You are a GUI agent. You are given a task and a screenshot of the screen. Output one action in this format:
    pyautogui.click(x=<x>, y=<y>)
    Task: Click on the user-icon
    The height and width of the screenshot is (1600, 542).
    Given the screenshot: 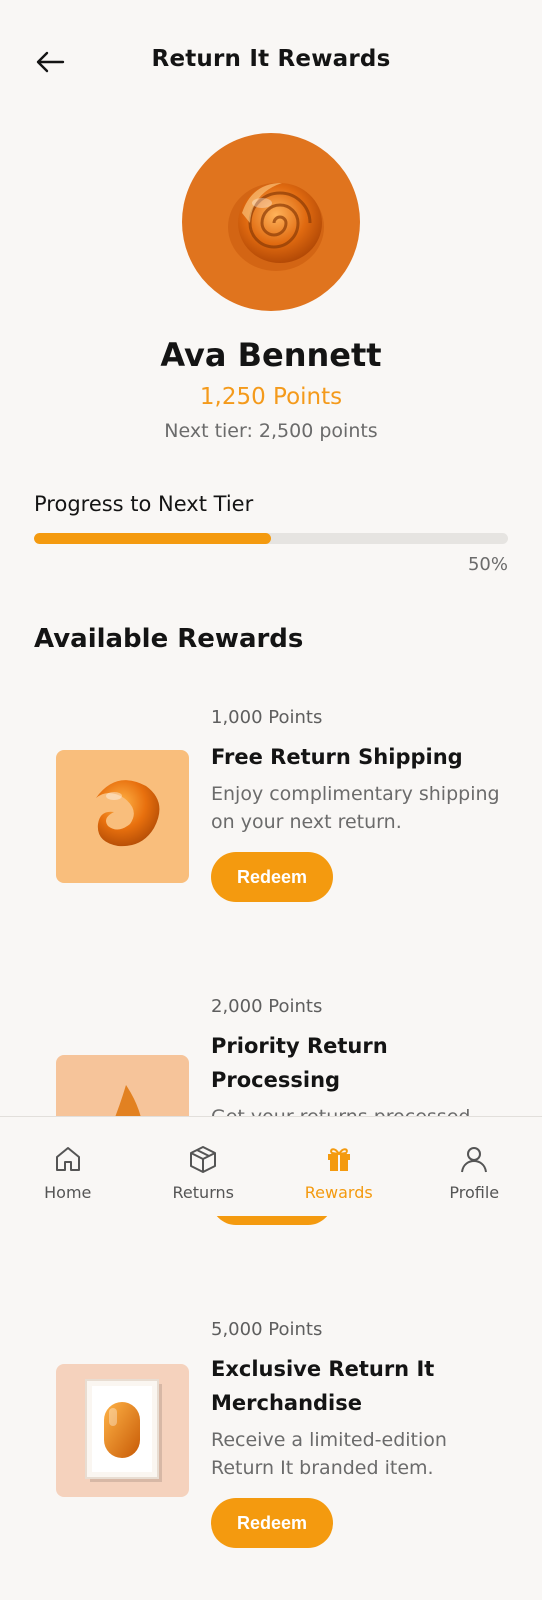 What is the action you would take?
    pyautogui.click(x=474, y=1159)
    